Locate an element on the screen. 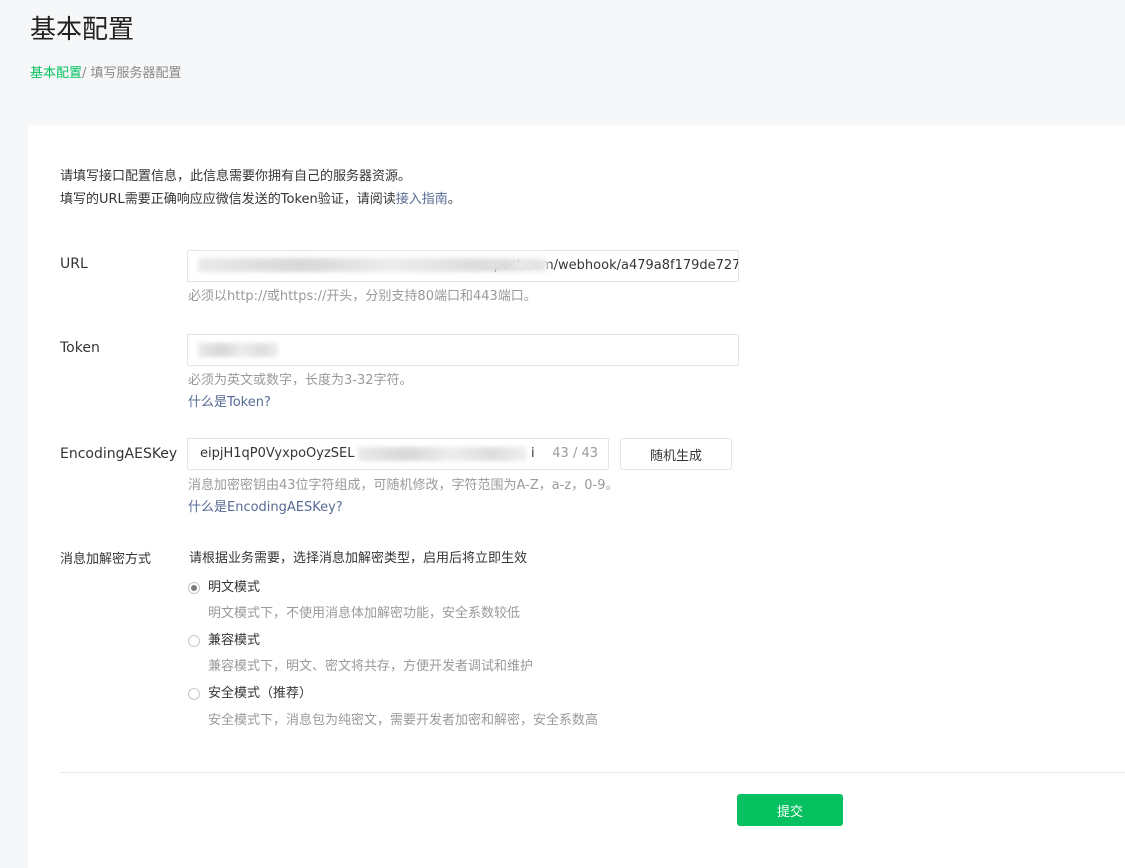 This screenshot has height=868, width=1125. token-input is located at coordinates (463, 350).